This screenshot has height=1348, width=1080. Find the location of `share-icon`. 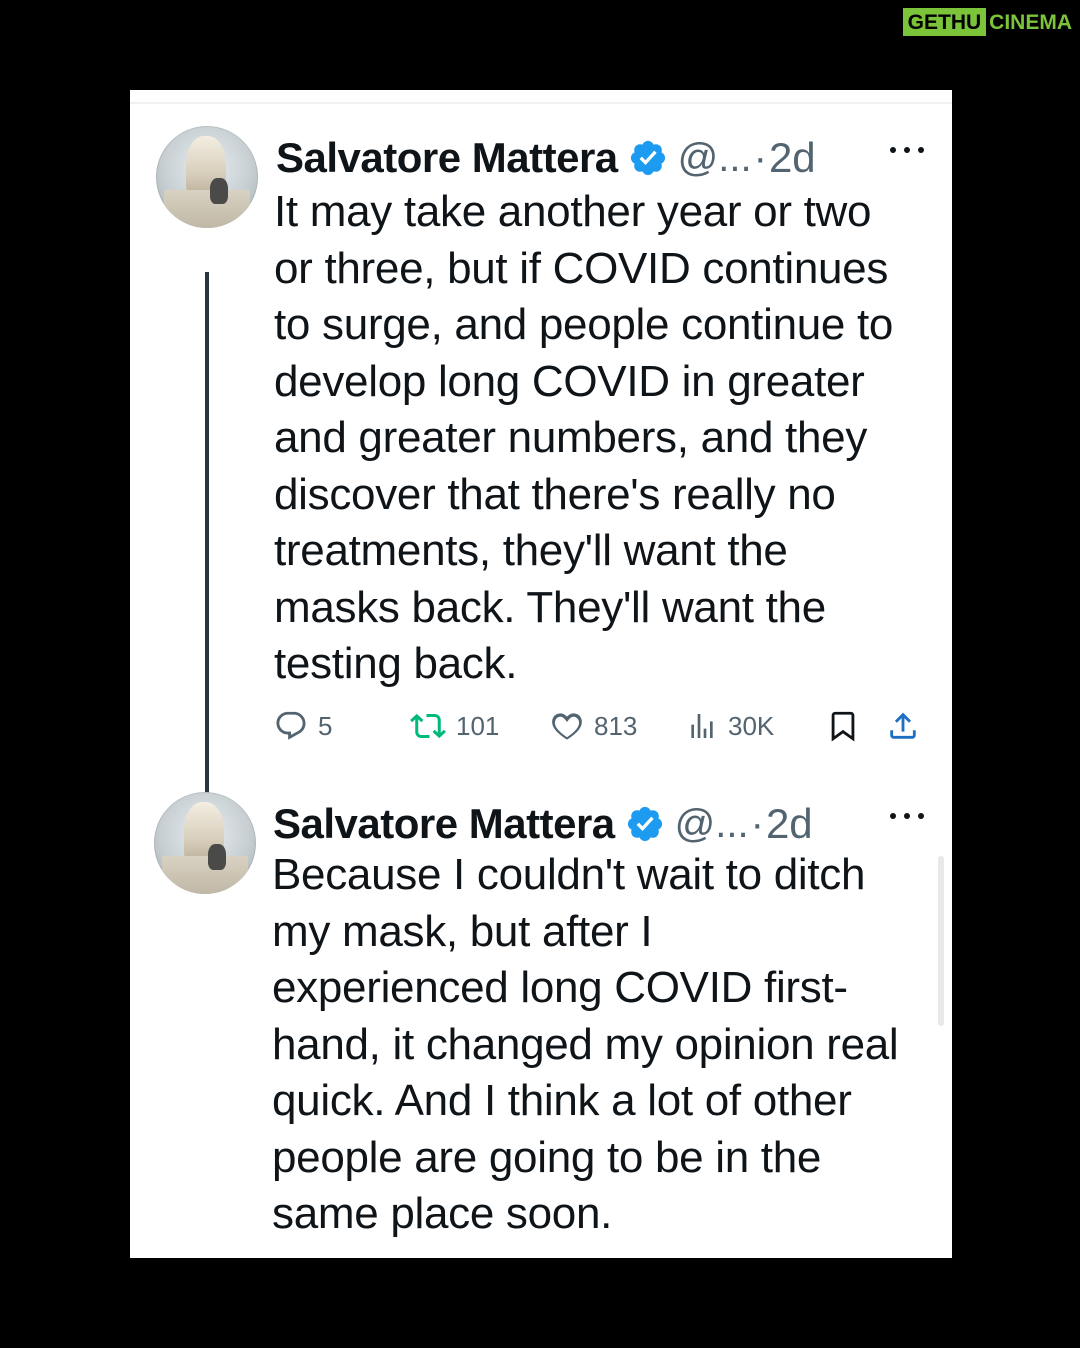

share-icon is located at coordinates (903, 725).